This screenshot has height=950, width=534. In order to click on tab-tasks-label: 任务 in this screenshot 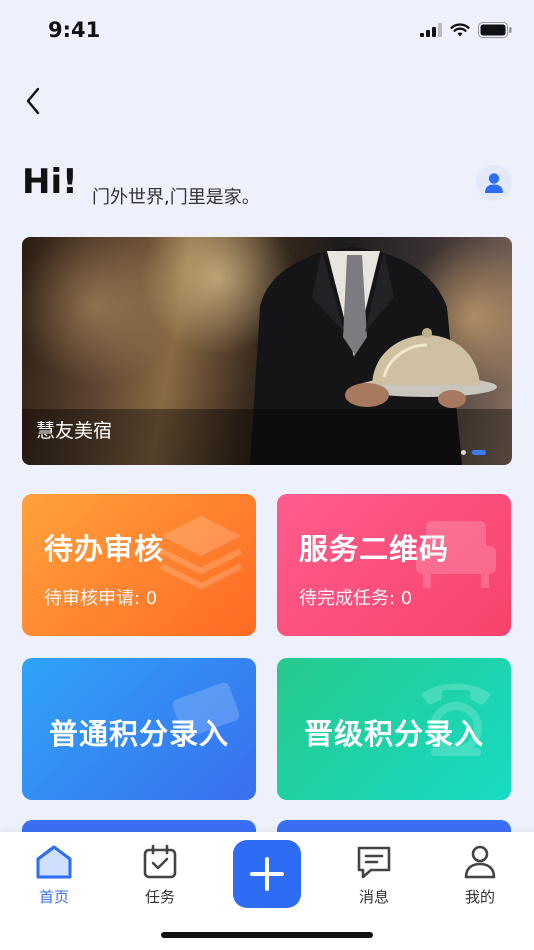, I will do `click(159, 897)`.